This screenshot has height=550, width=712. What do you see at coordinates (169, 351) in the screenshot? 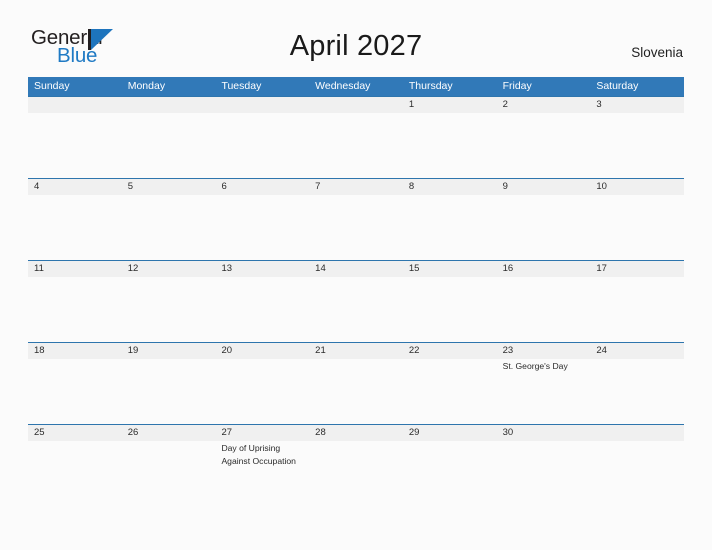
I see `day-number: 19` at bounding box center [169, 351].